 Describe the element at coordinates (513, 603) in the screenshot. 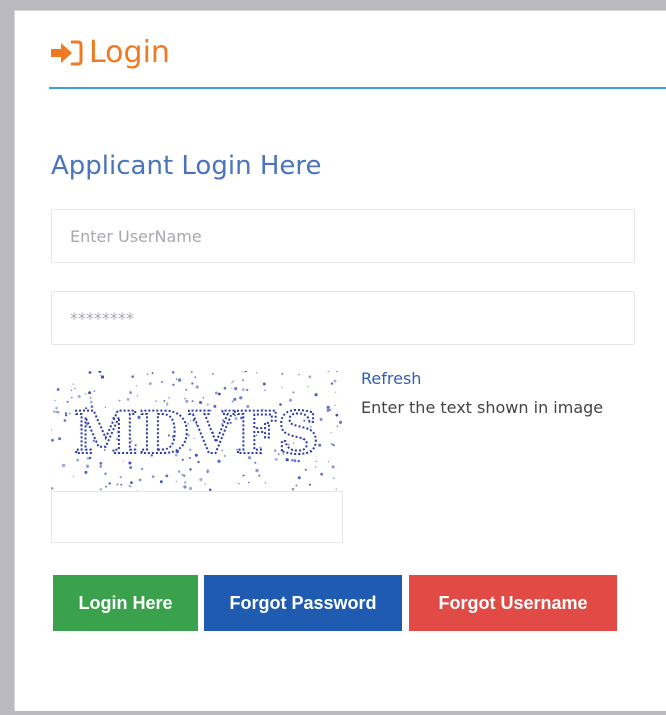

I see `forgot-username-button: Forgot Username` at that location.